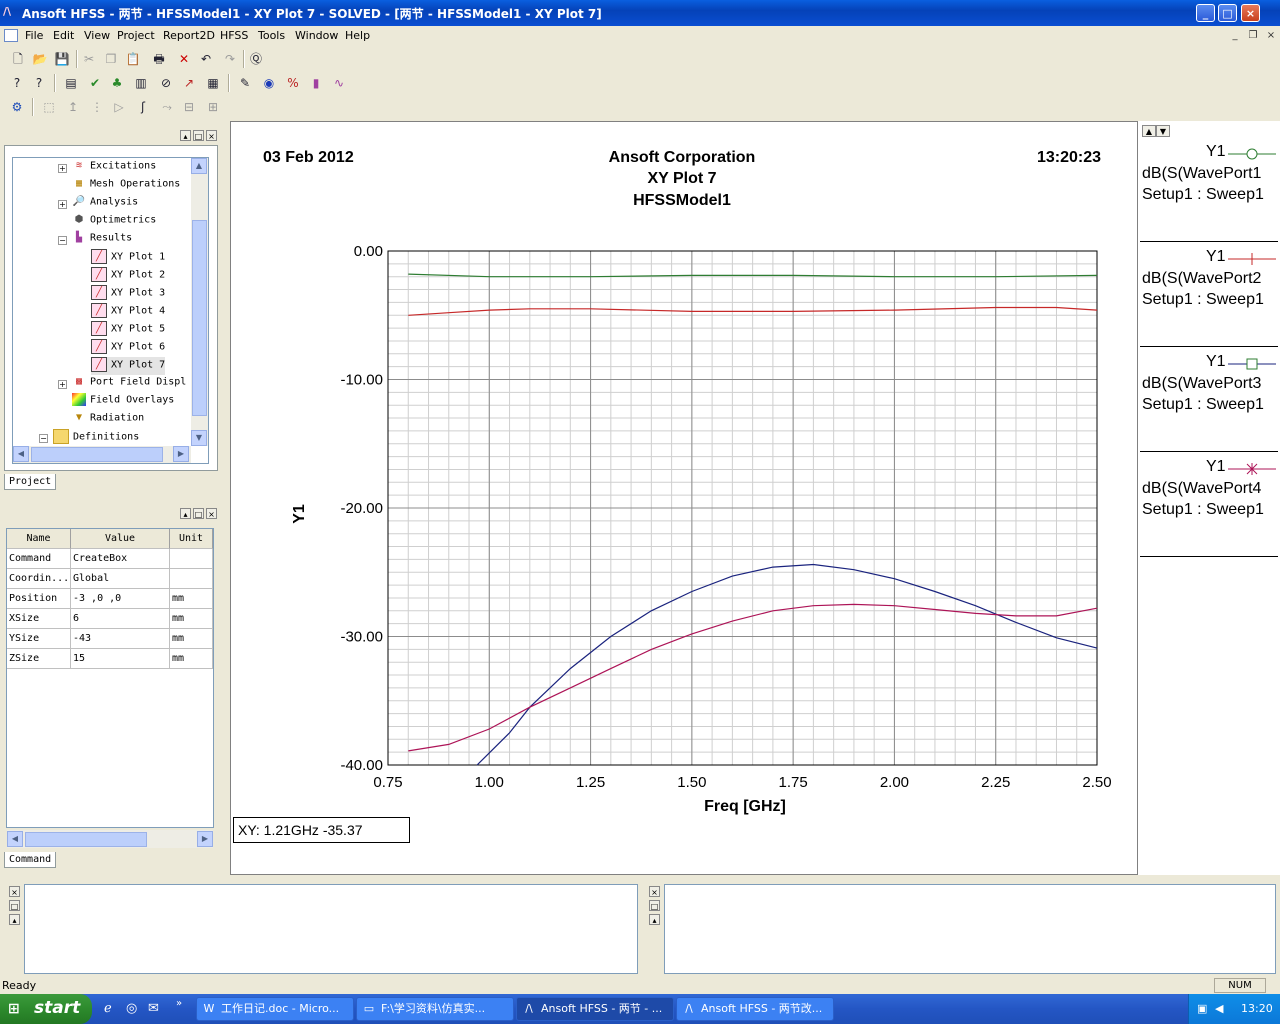 The image size is (1280, 1024). What do you see at coordinates (34, 35) in the screenshot?
I see `menu-file: File` at bounding box center [34, 35].